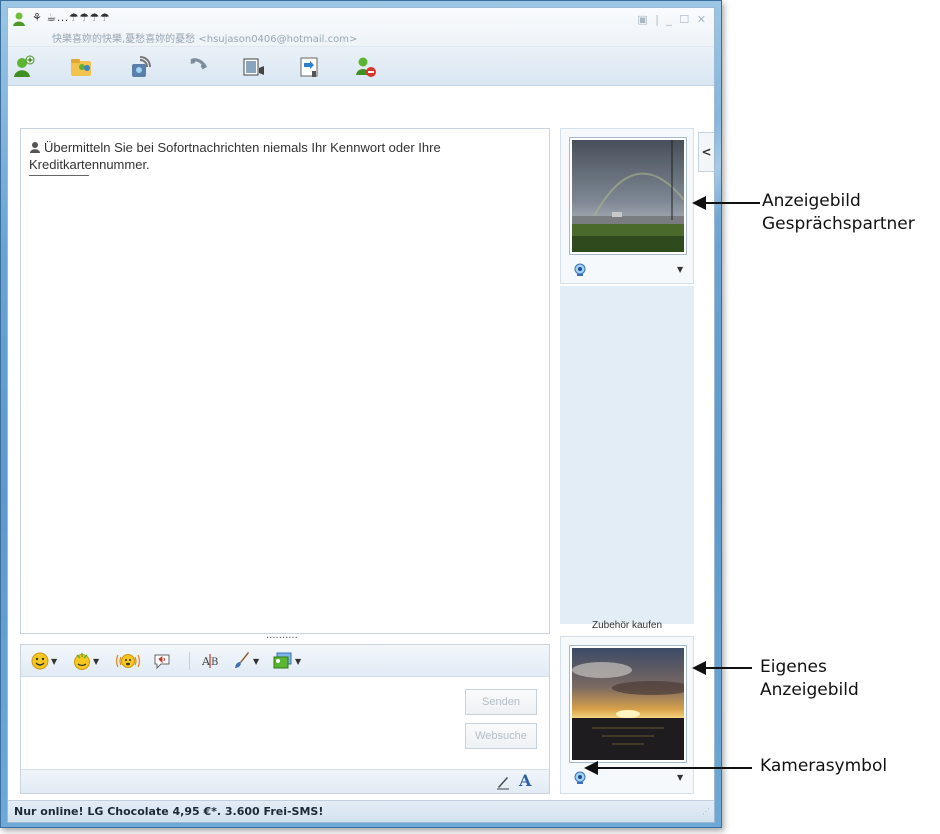 The height and width of the screenshot is (834, 940). I want to click on own-display-picture, so click(630, 704).